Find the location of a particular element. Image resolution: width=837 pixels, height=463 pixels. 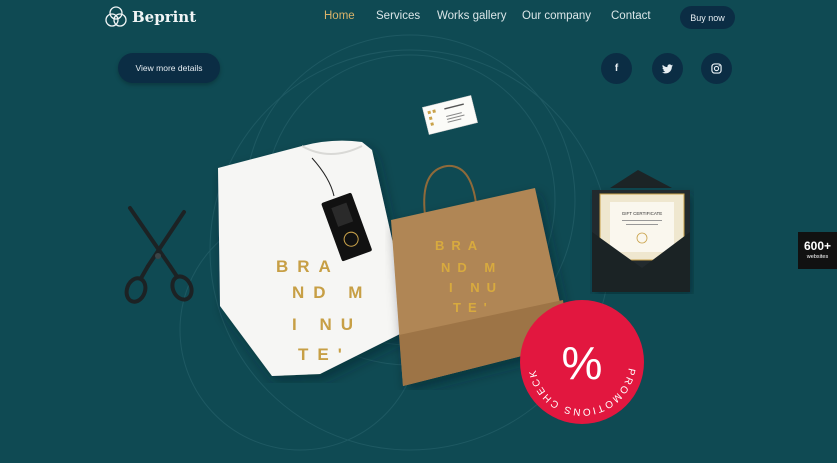

nav-home: Home is located at coordinates (339, 16).